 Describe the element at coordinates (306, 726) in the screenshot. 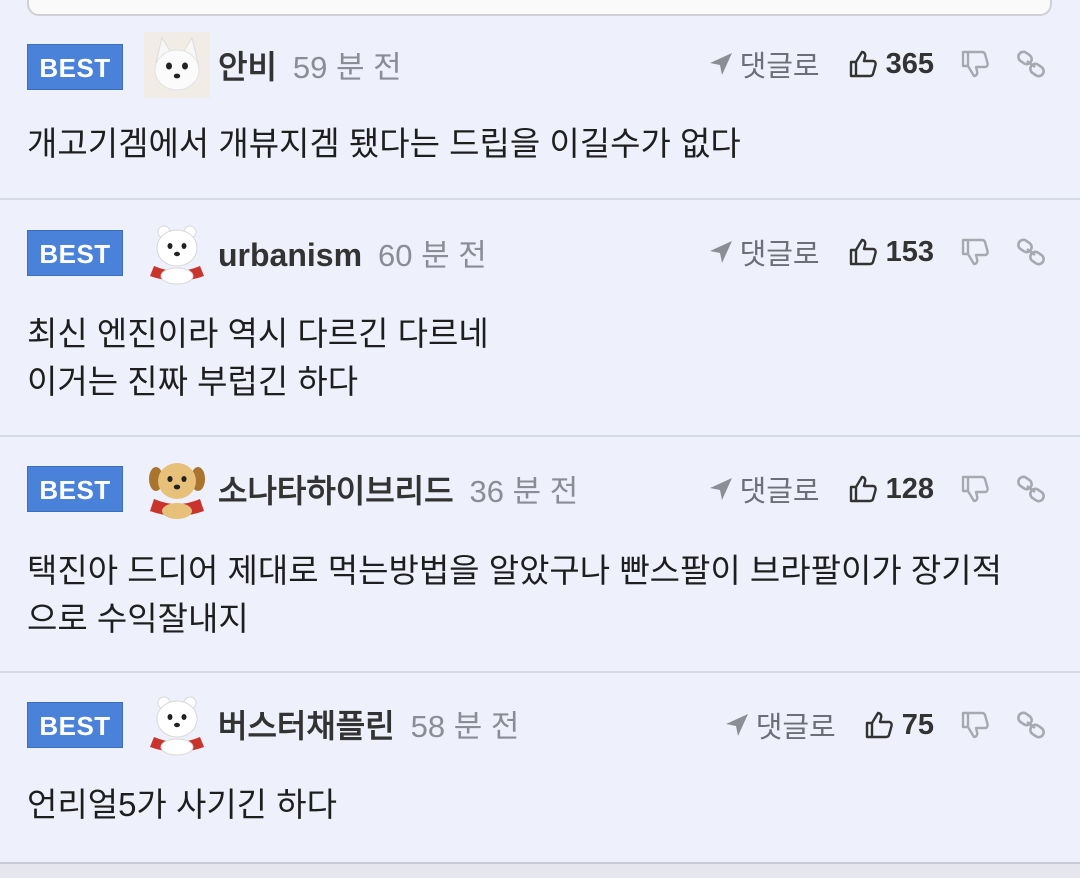

I see `username-text: 버스터채플린` at that location.